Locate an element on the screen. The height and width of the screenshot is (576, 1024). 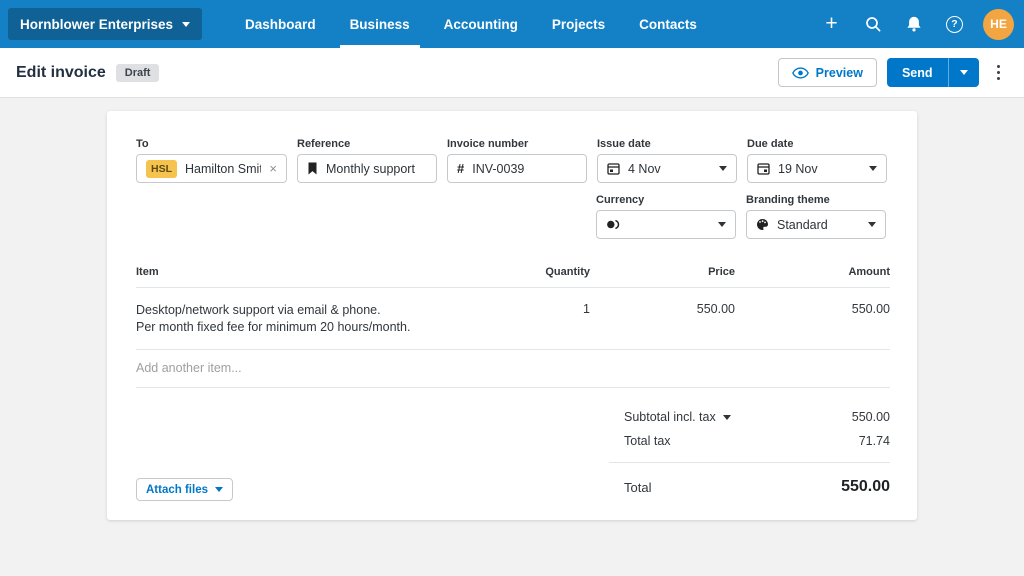
page-title: Edit invoice is located at coordinates (61, 72).